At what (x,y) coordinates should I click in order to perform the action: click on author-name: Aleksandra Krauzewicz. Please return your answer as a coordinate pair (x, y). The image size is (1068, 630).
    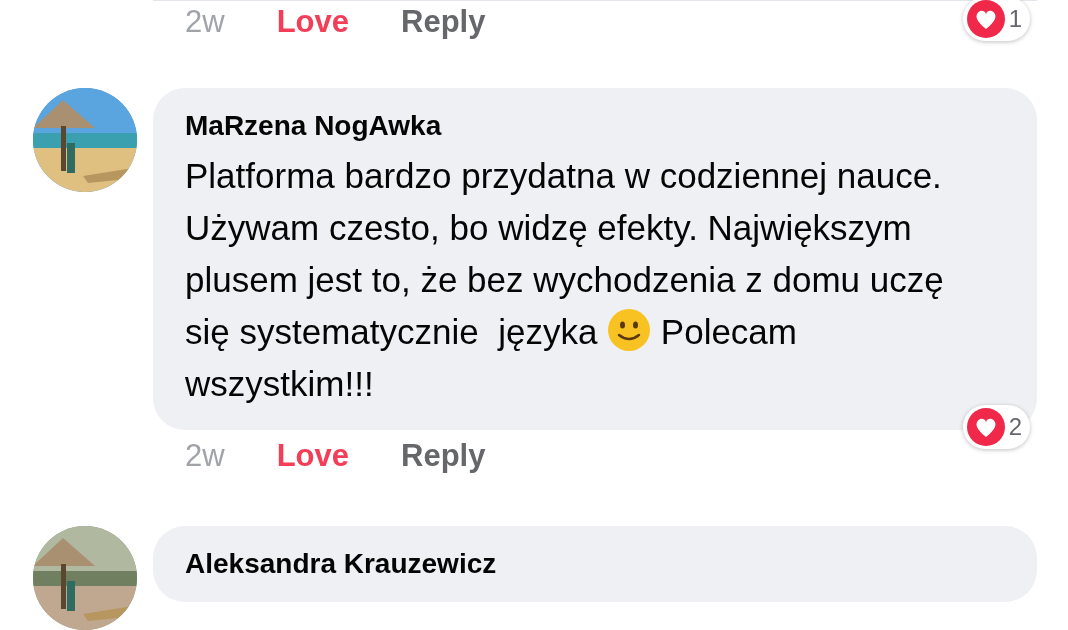
    Looking at the image, I should click on (595, 564).